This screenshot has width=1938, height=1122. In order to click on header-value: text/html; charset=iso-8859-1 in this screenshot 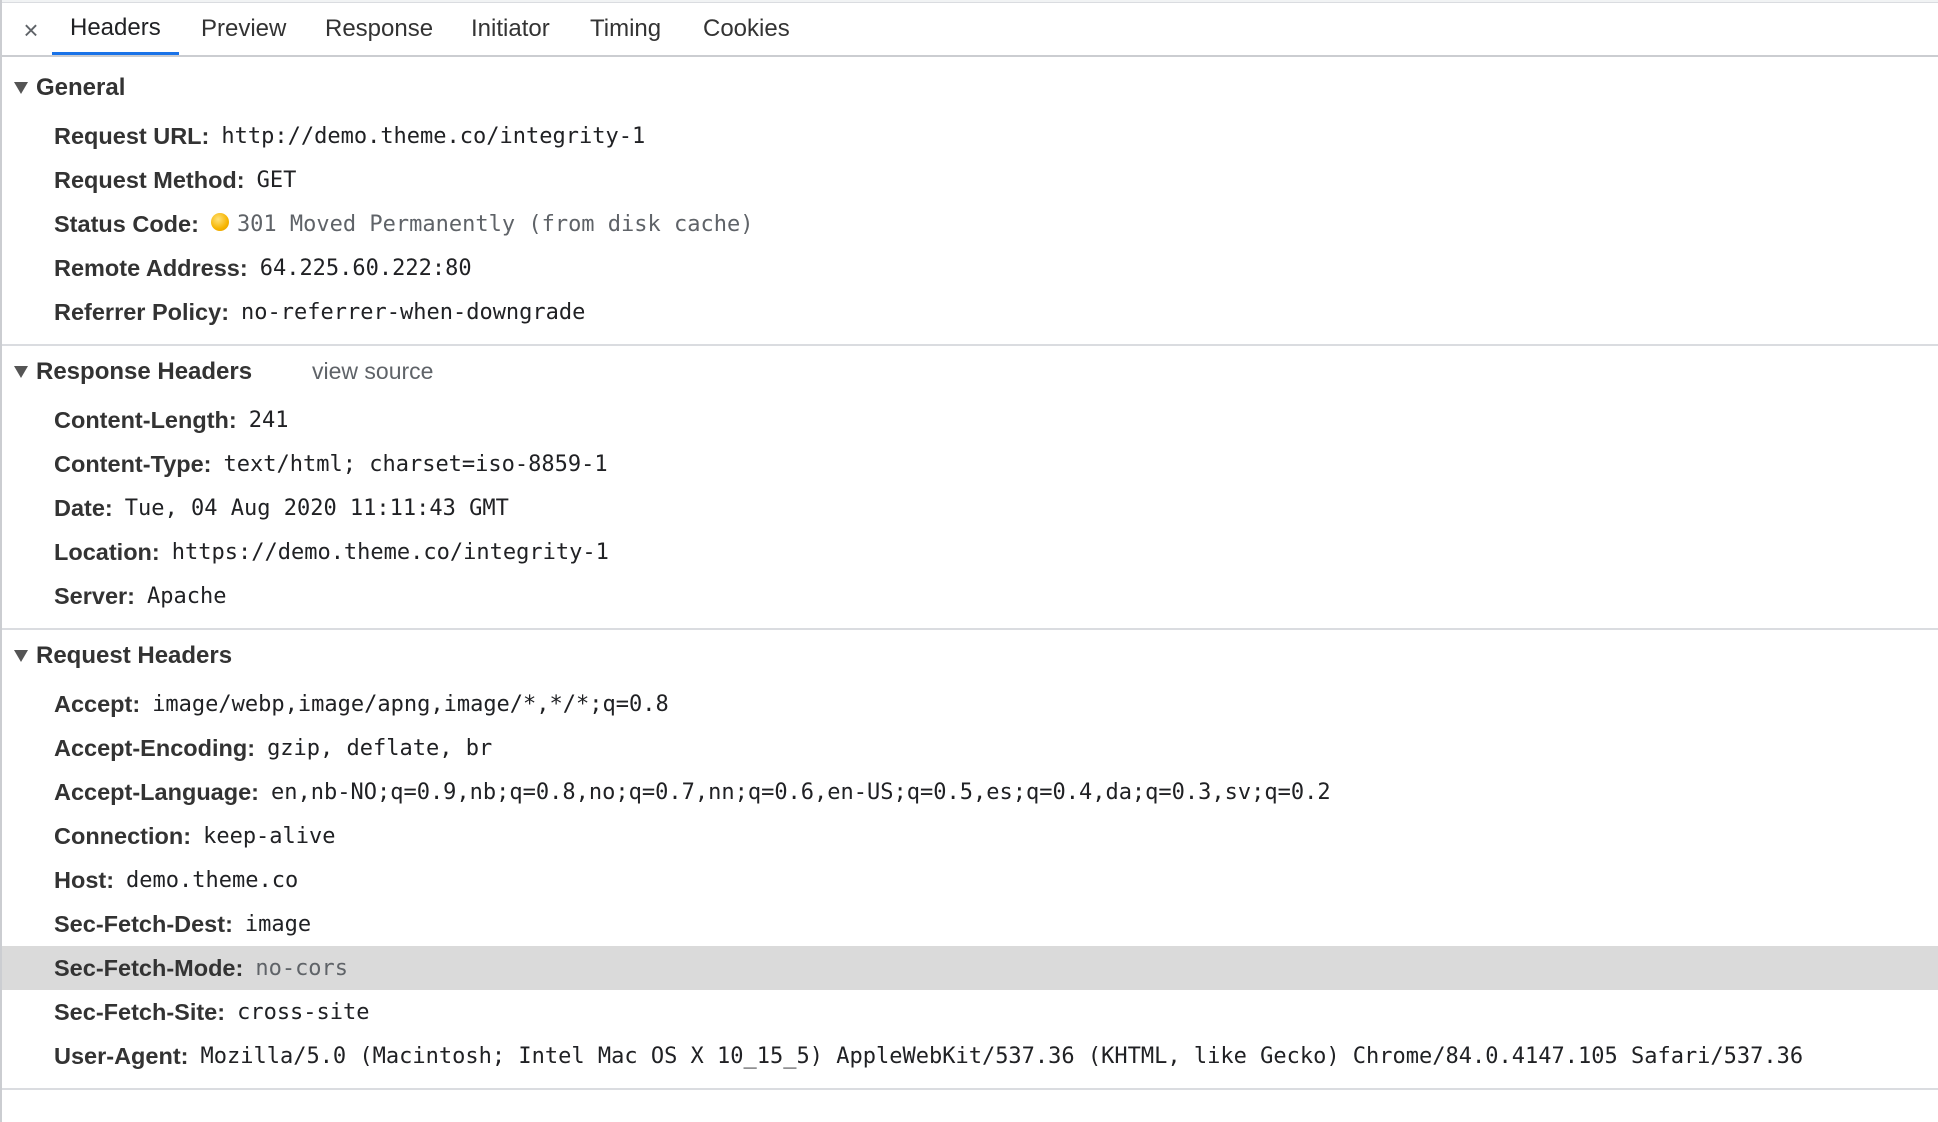, I will do `click(415, 464)`.